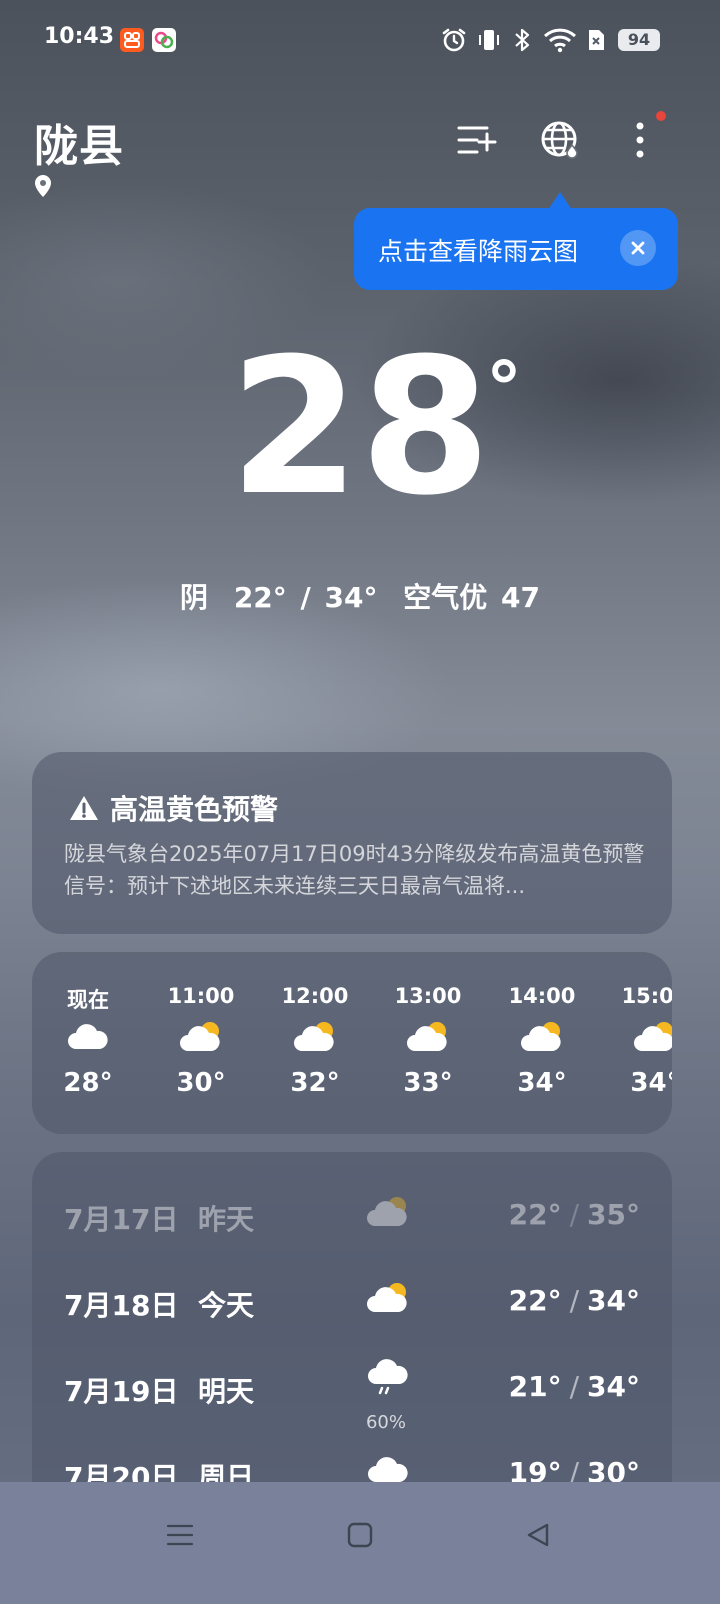 The width and height of the screenshot is (720, 1604). What do you see at coordinates (574, 1214) in the screenshot?
I see `day-temp-range: 22°/35°` at bounding box center [574, 1214].